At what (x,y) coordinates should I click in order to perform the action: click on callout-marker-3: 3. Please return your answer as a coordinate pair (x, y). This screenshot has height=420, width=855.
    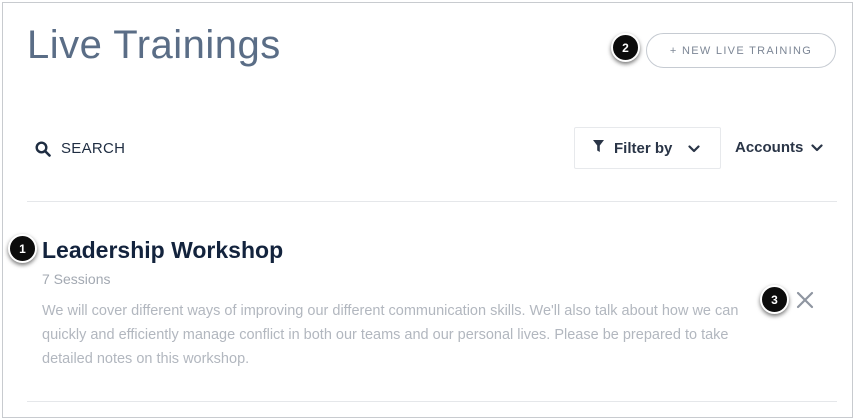
    Looking at the image, I should click on (774, 299).